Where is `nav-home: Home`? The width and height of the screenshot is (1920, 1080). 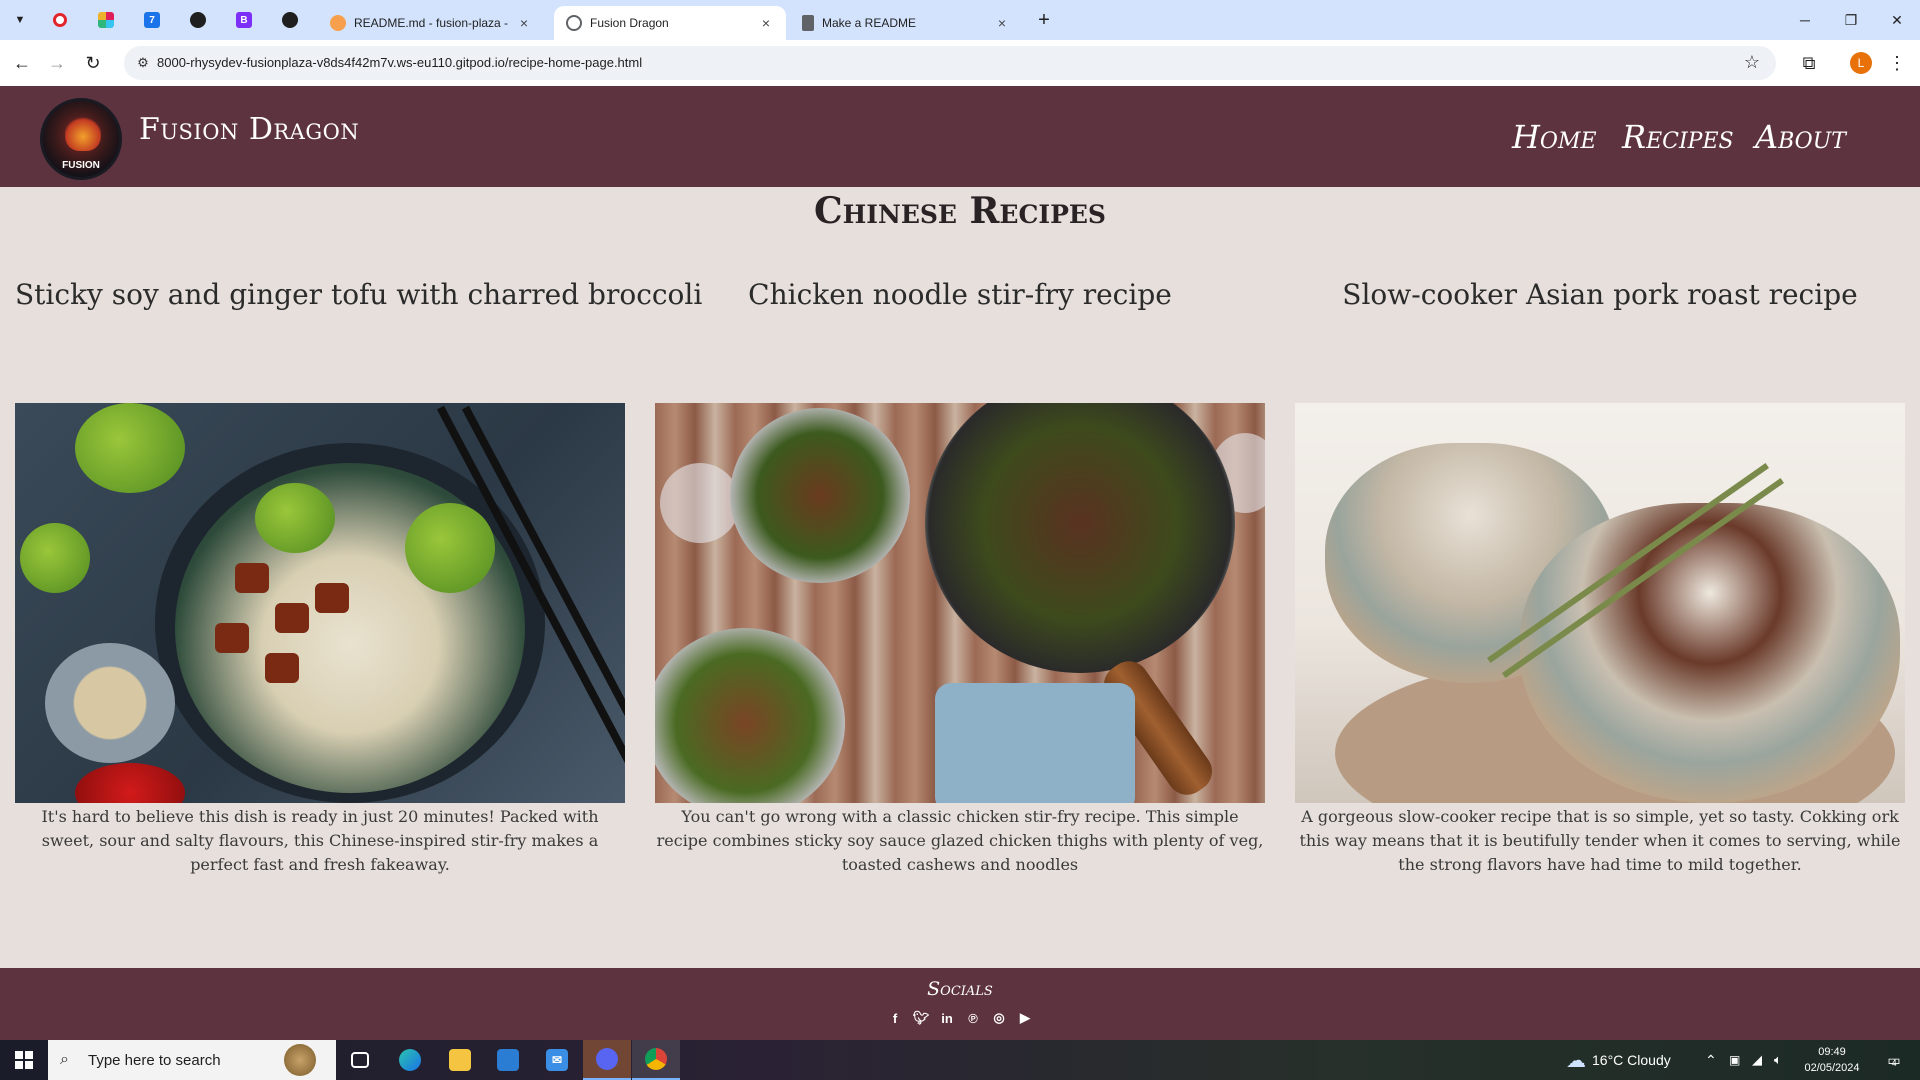
nav-home: Home is located at coordinates (1554, 137).